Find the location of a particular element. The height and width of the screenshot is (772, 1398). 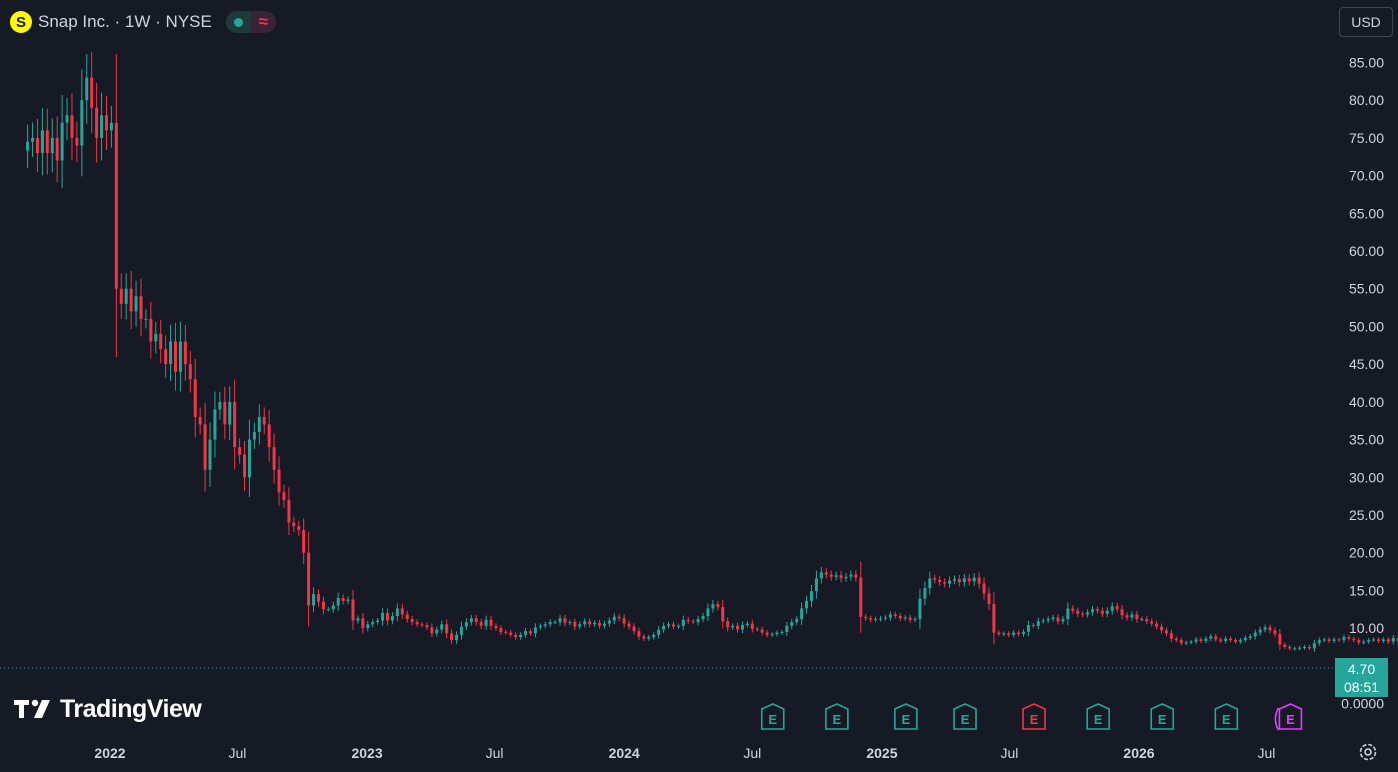

earnings-markers: EEEEEEEEE is located at coordinates (1031, 717).